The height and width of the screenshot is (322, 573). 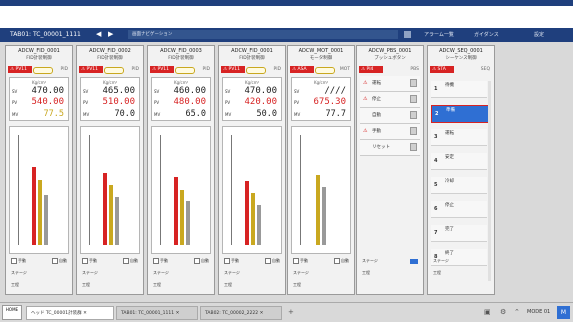 I want to click on sequence-step: 6 停止, so click(x=459, y=209).